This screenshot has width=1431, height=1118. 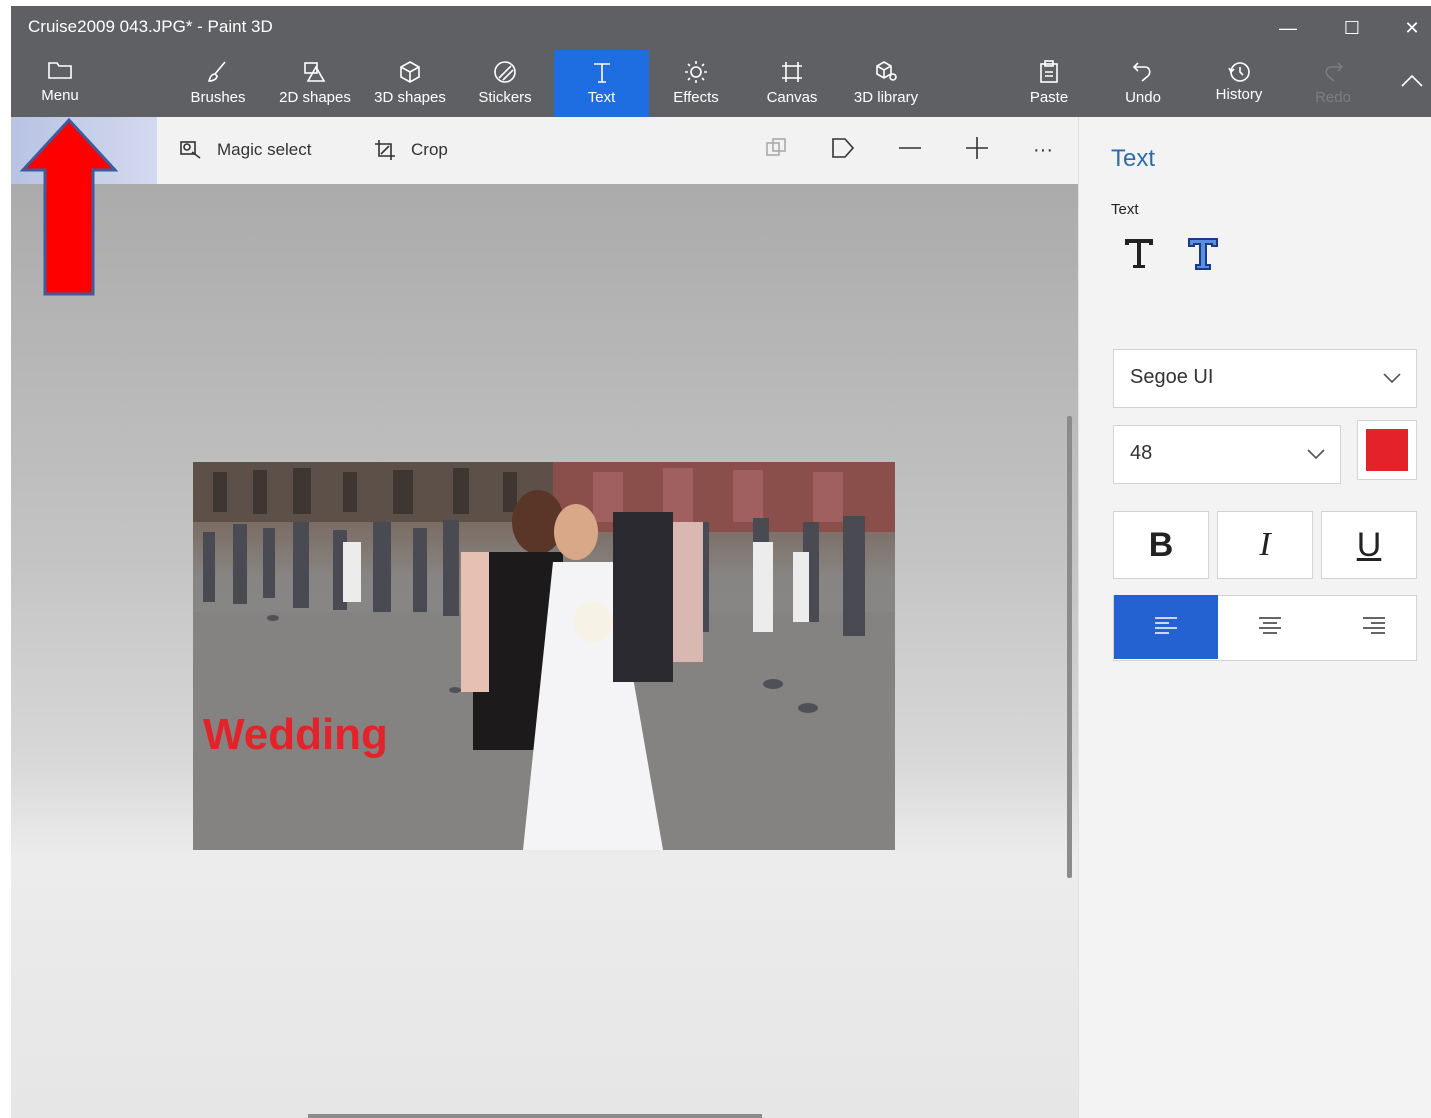 I want to click on align-right-icon, so click(x=1374, y=625).